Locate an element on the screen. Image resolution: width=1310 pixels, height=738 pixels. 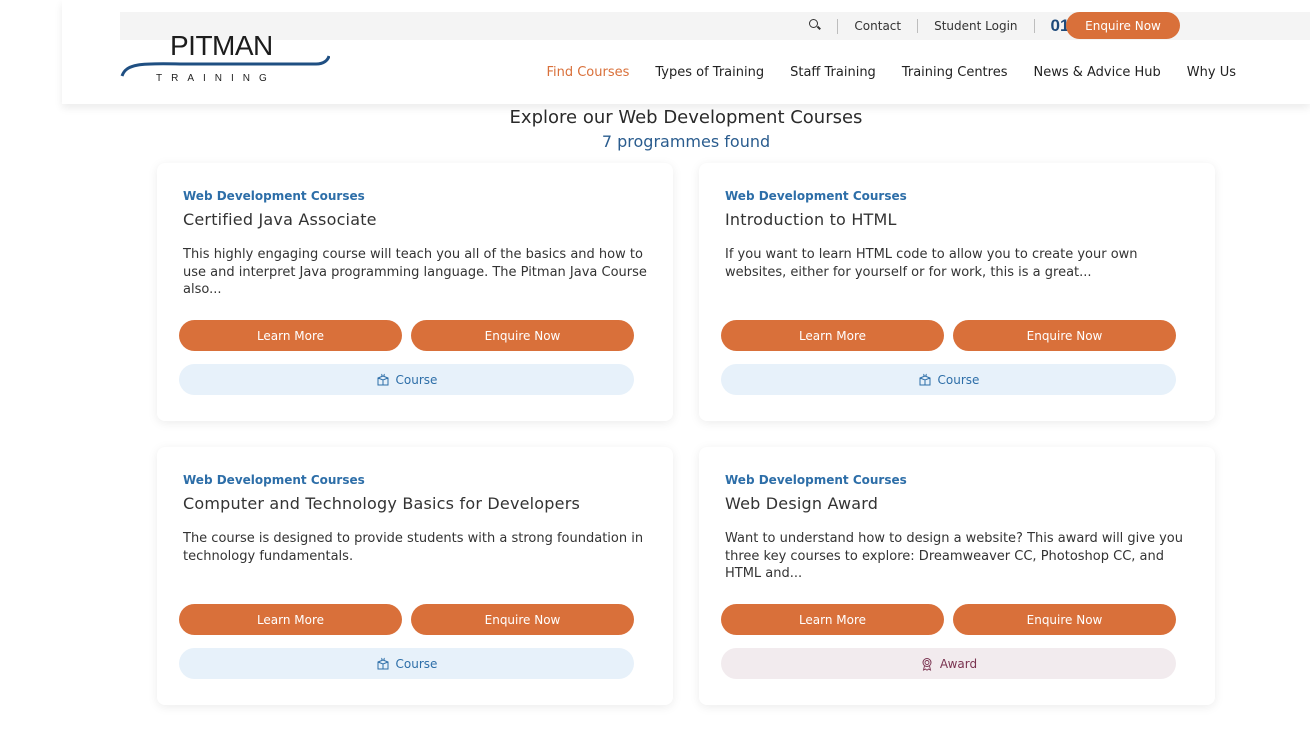
section-title: Explore our Web Development Courses is located at coordinates (686, 117).